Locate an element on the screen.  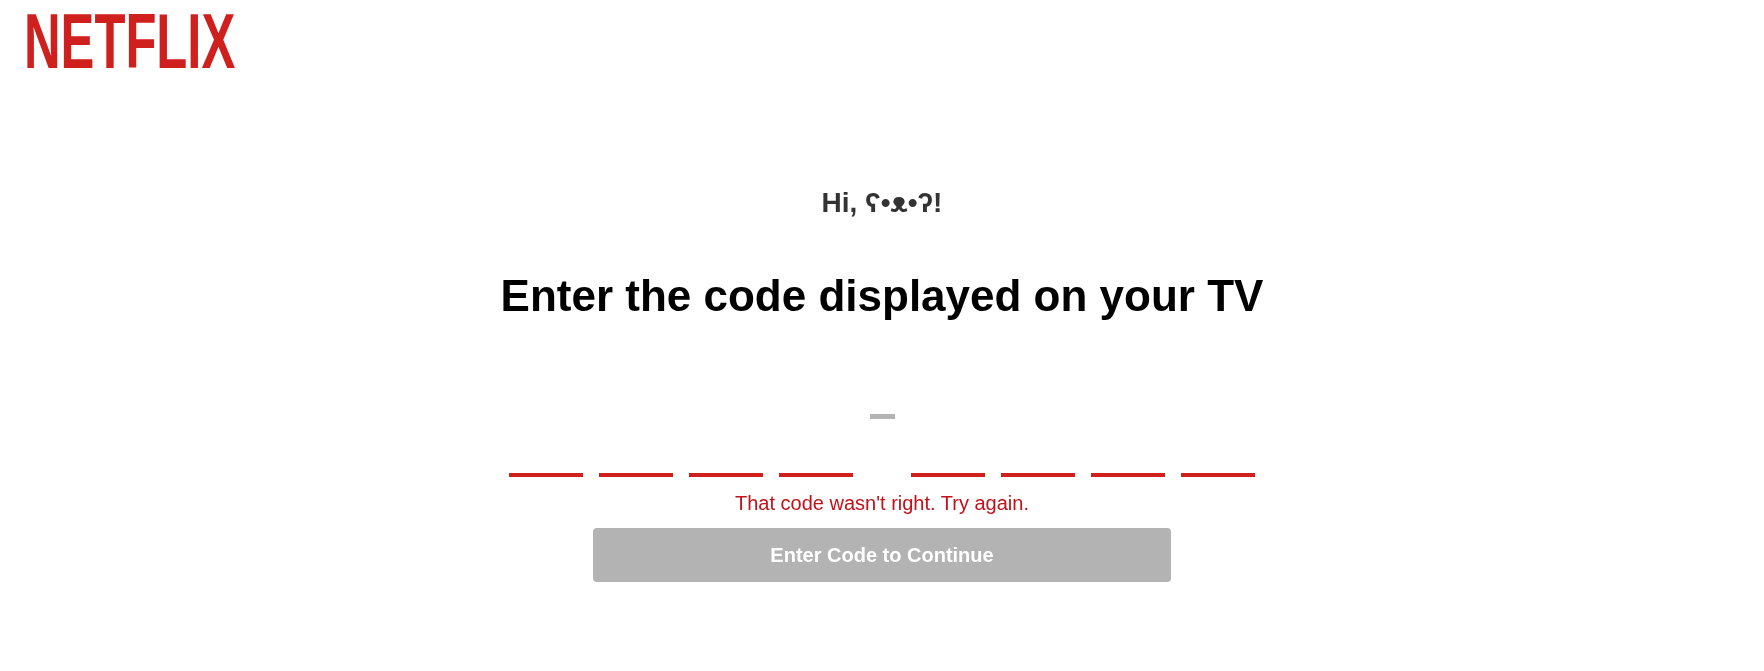
error-message: That code wasn't right. Try again. is located at coordinates (882, 503).